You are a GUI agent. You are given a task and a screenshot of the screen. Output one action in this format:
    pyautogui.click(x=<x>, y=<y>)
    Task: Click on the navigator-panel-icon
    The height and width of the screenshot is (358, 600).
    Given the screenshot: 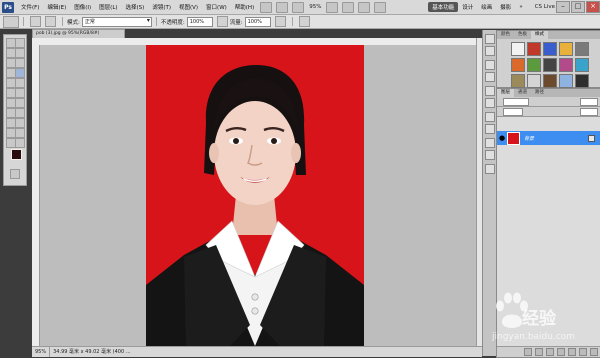 What is the action you would take?
    pyautogui.click(x=490, y=129)
    